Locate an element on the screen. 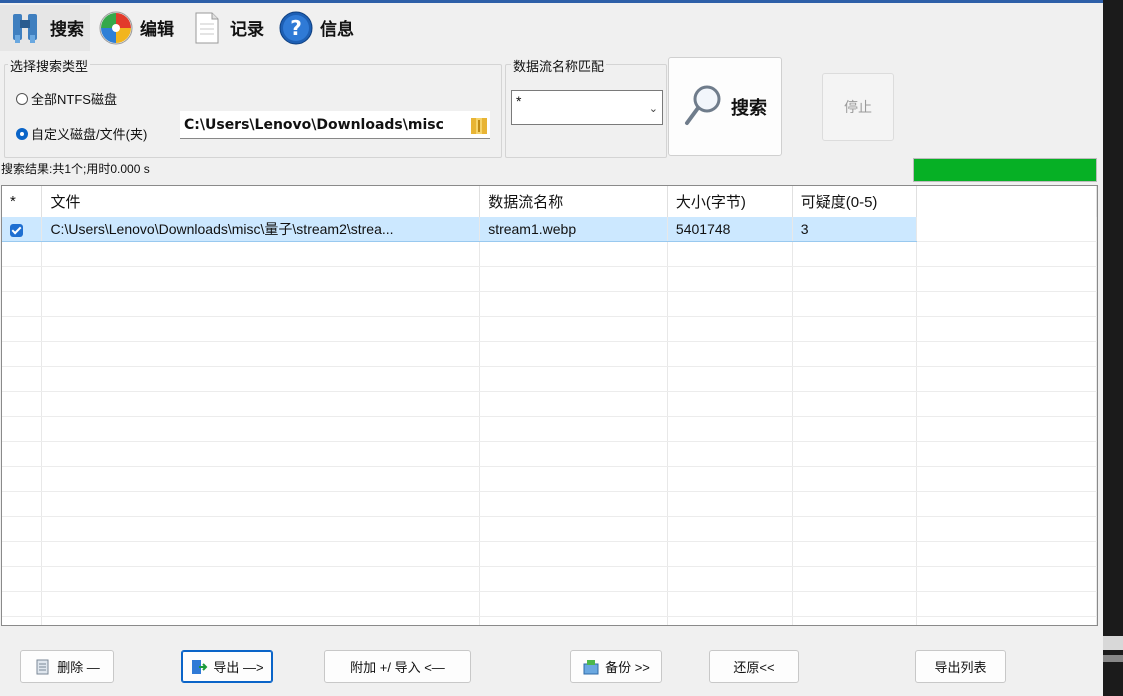  col-header-file: 文件 is located at coordinates (261, 201).